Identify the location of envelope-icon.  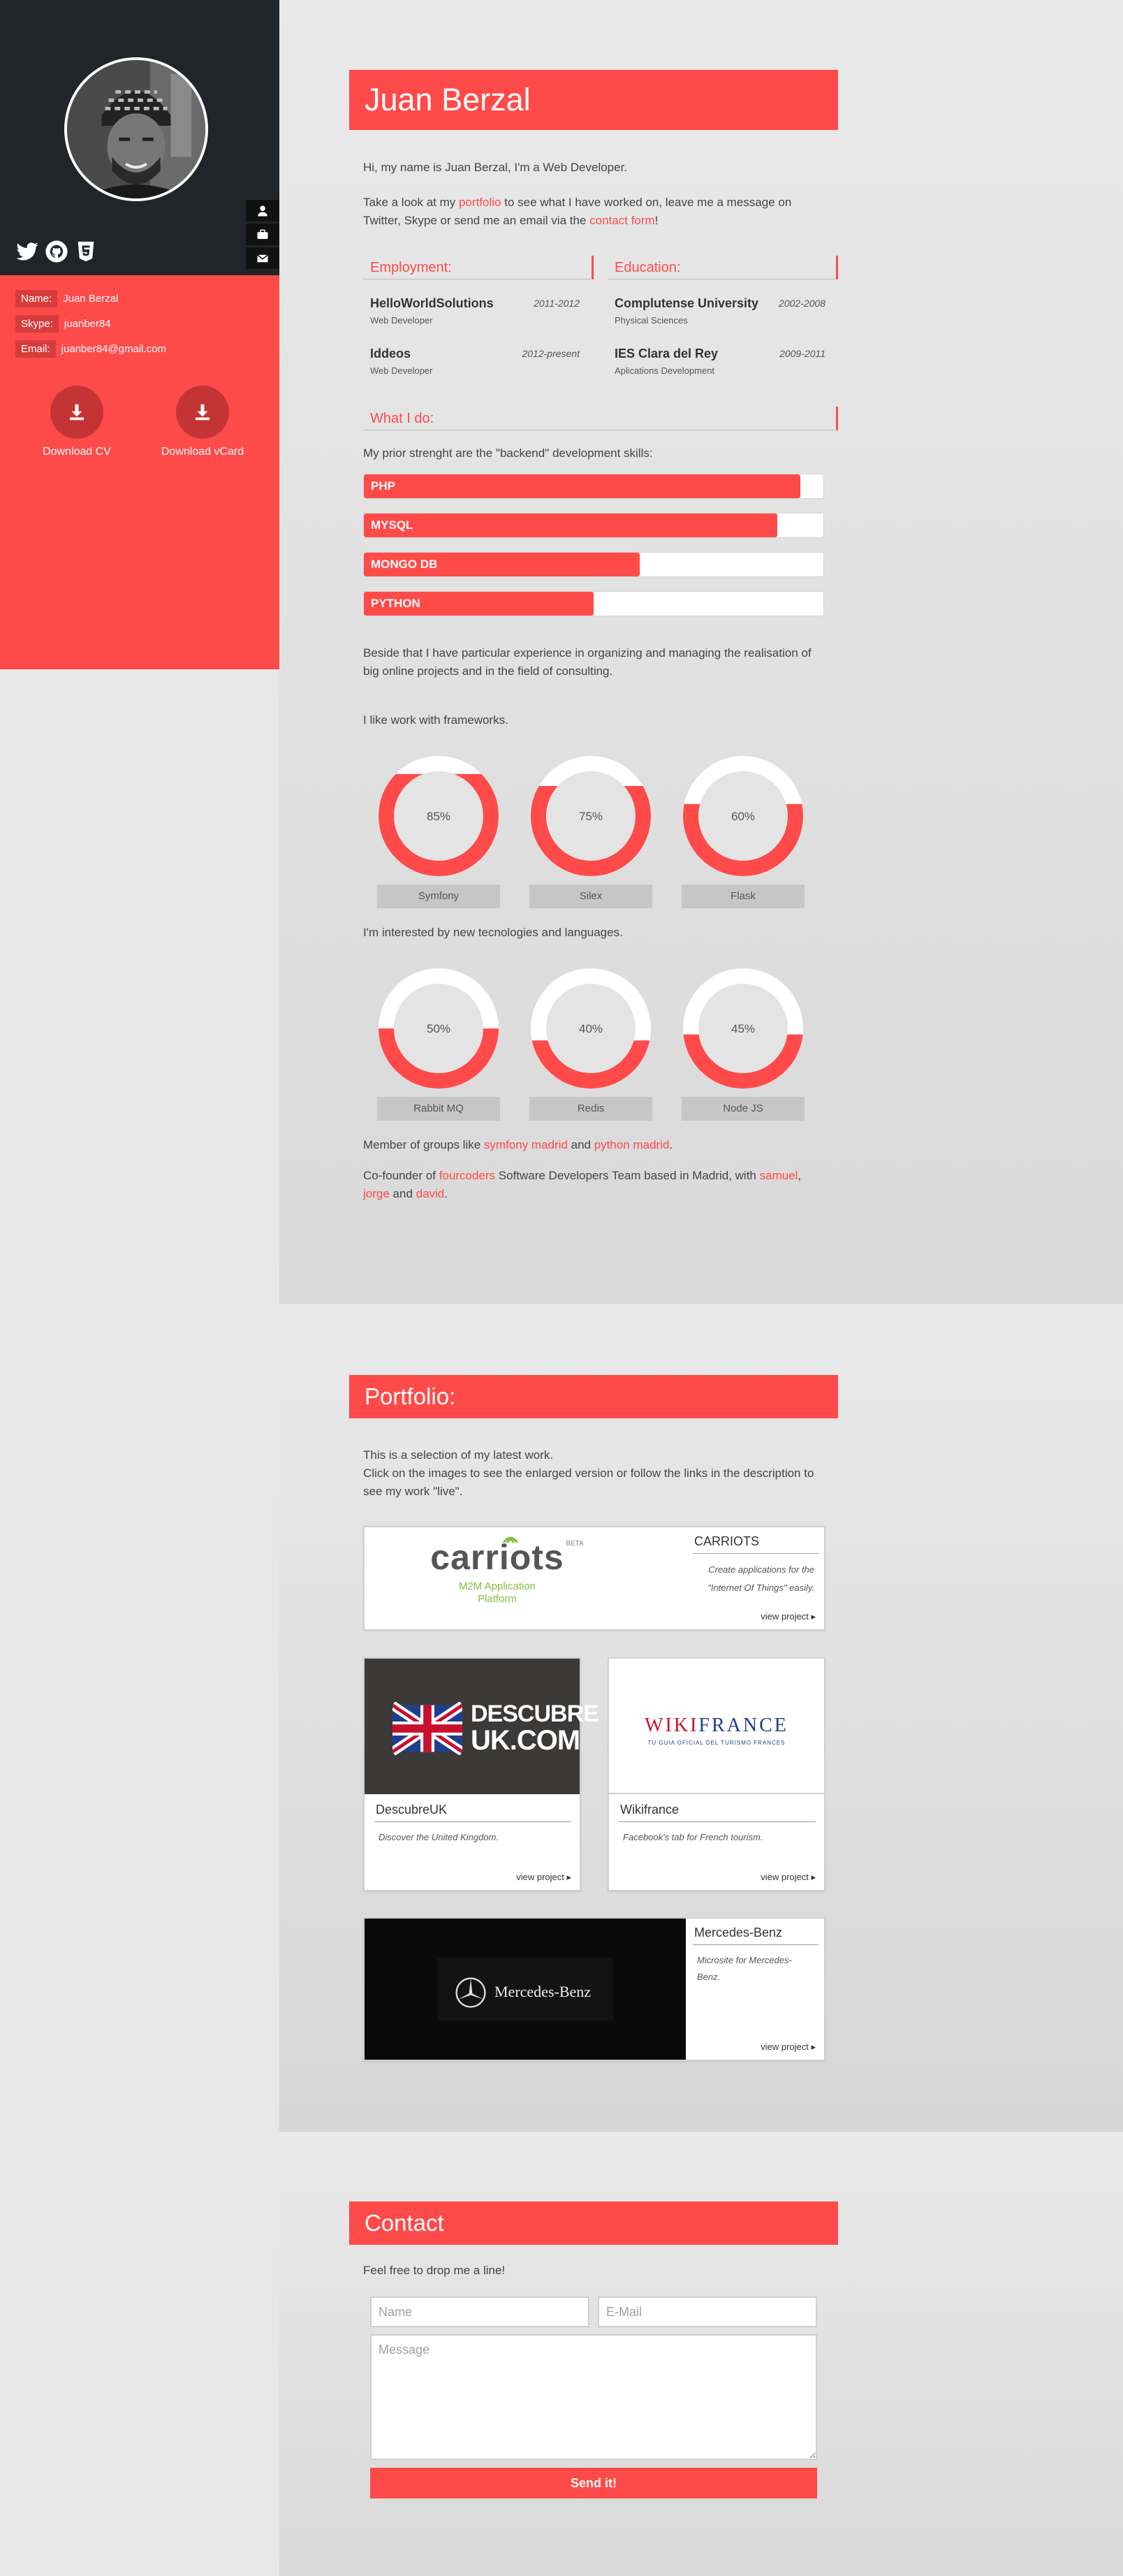
(262, 259).